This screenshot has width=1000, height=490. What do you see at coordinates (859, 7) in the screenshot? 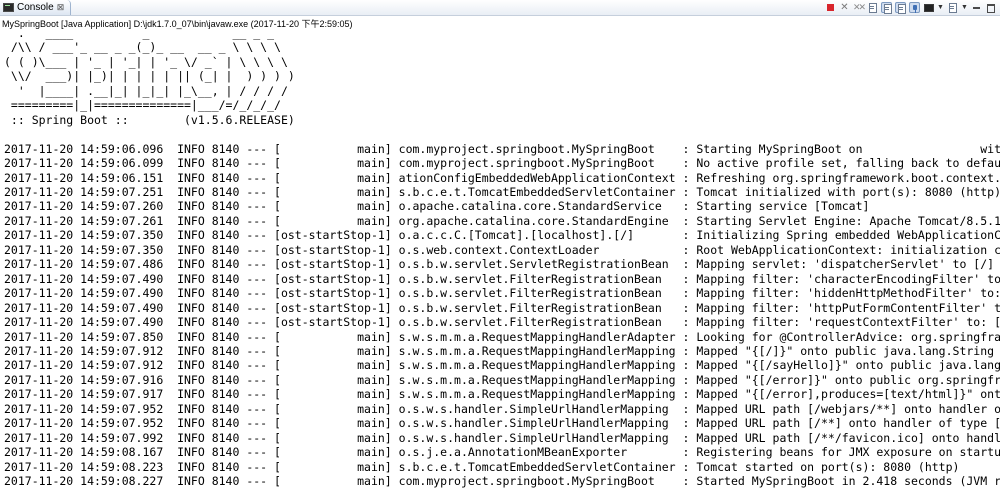
I see `remove-all-terminated-icon: ✕✕` at bounding box center [859, 7].